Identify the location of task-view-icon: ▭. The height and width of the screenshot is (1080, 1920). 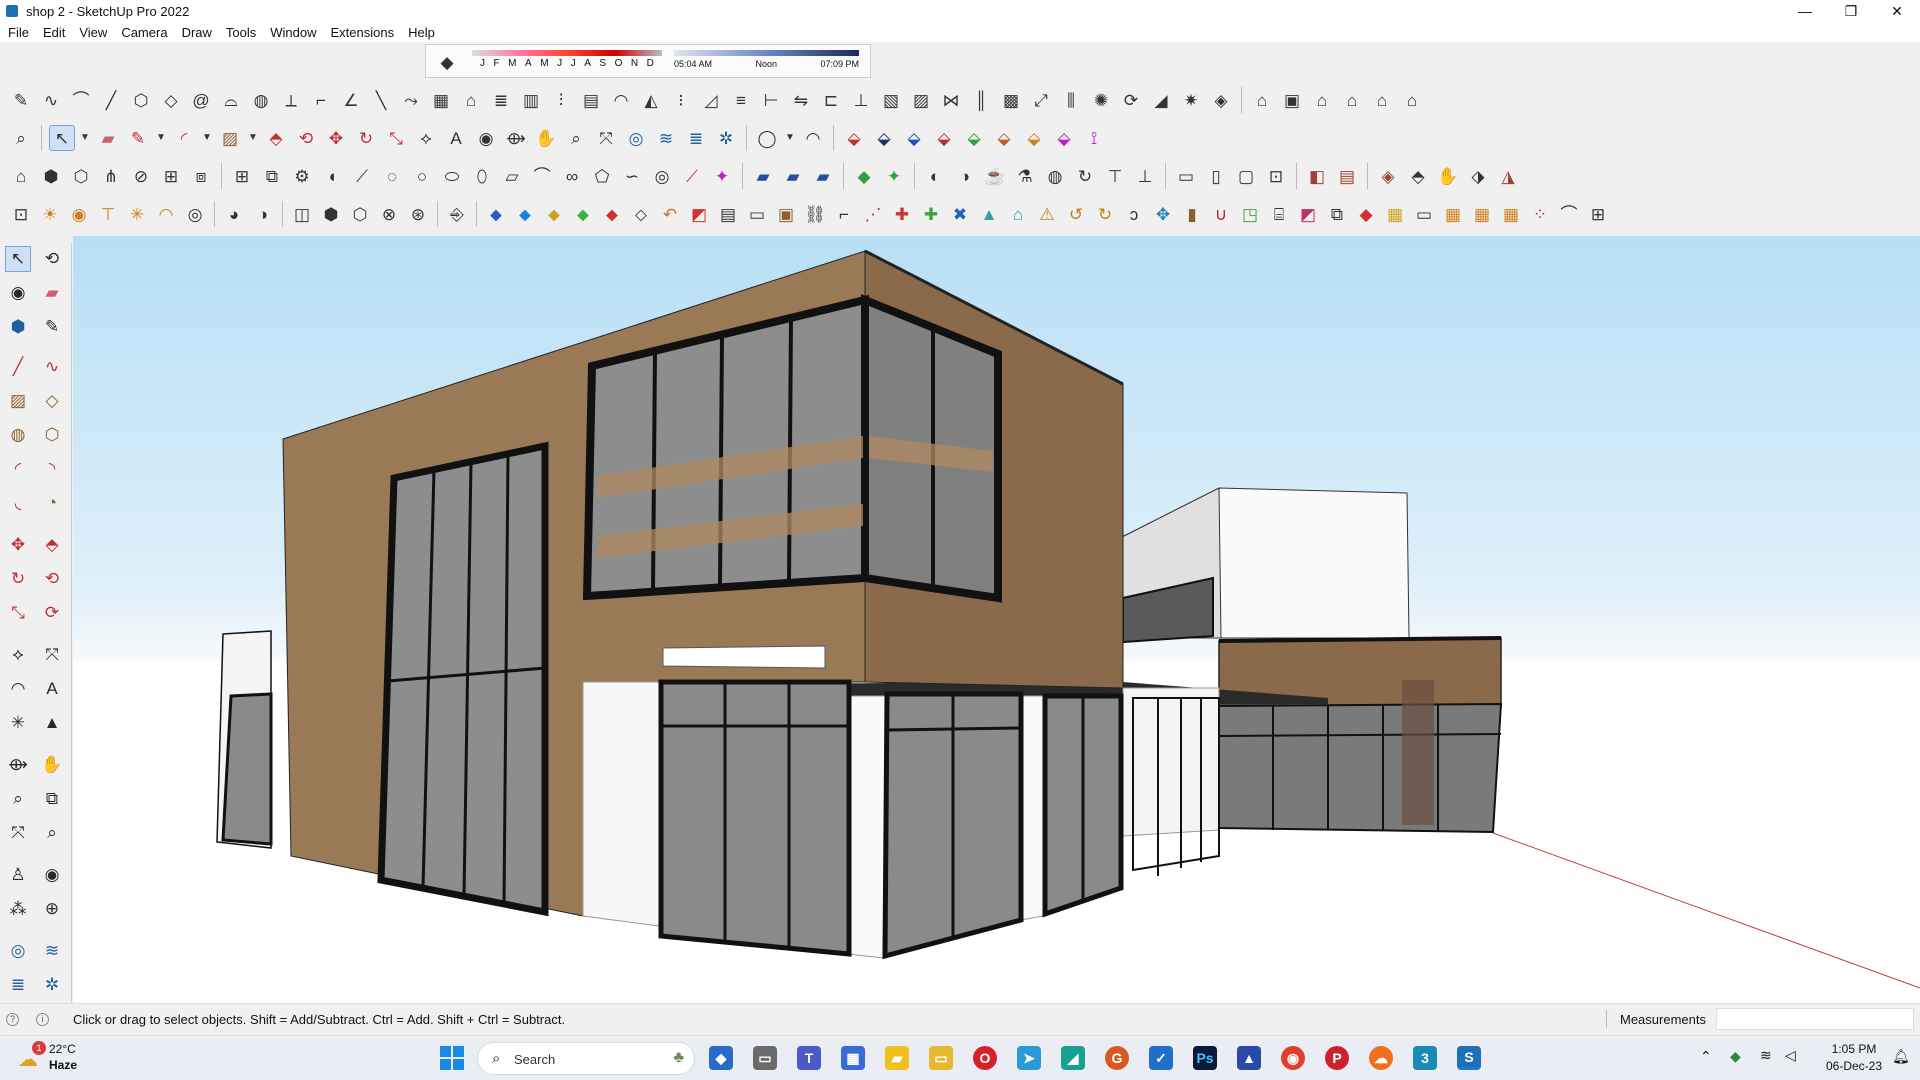
(765, 1058).